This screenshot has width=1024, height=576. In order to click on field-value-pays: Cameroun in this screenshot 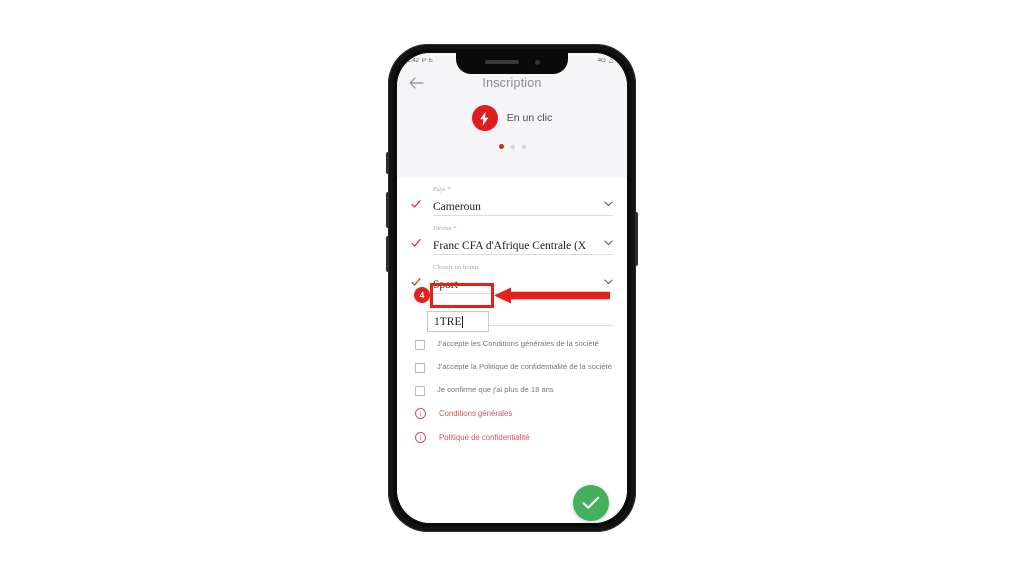, I will do `click(457, 207)`.